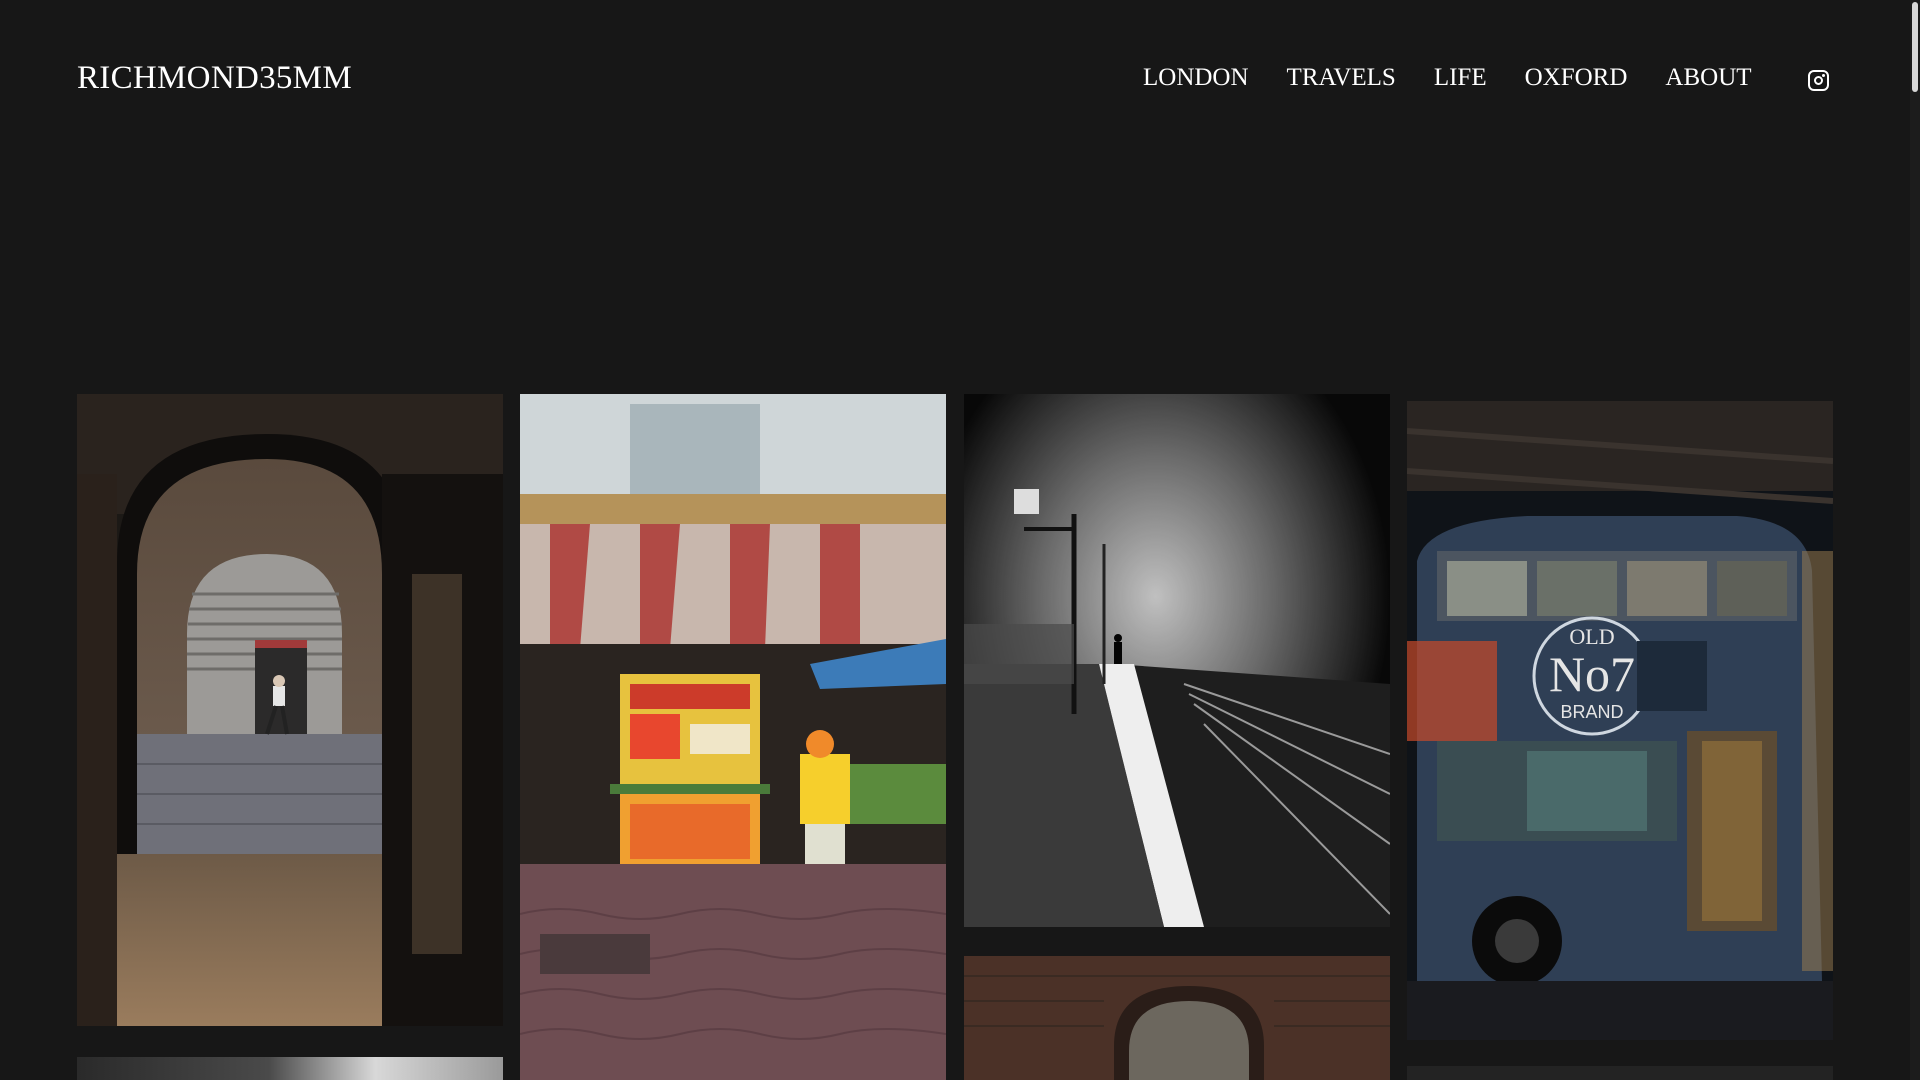  I want to click on bus-sign-line2: No7, so click(1592, 674).